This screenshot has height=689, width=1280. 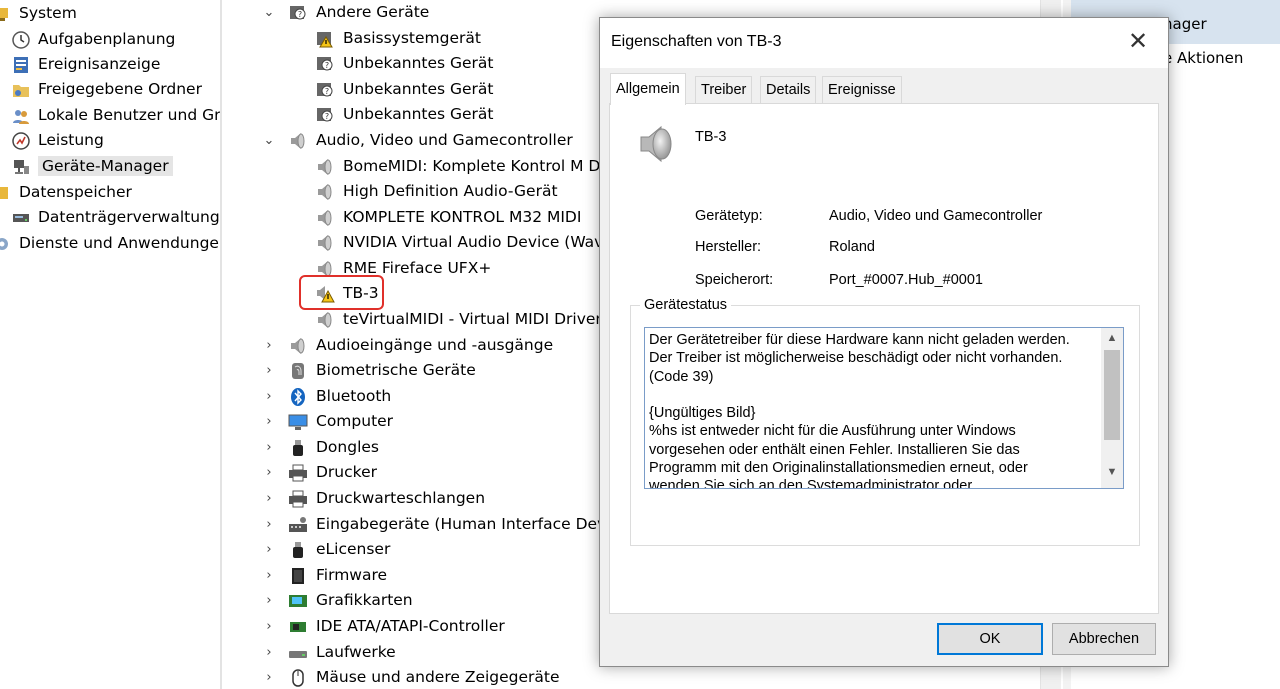 I want to click on display-adapter-icon, so click(x=298, y=601).